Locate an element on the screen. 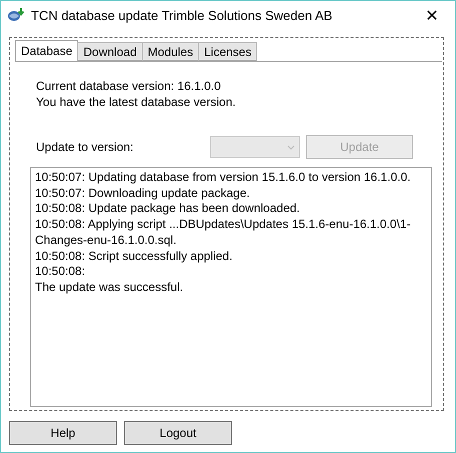  status-text: You have the latest database version. is located at coordinates (136, 102).